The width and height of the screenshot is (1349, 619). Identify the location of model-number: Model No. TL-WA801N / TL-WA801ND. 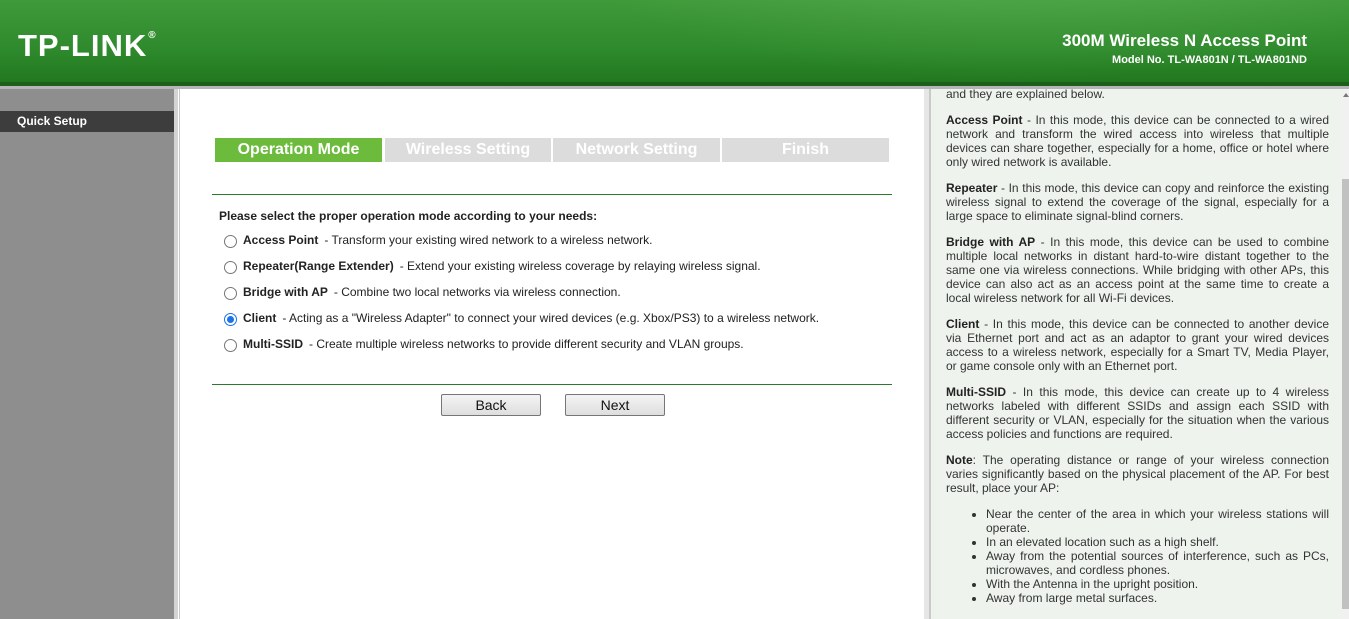
(1209, 60).